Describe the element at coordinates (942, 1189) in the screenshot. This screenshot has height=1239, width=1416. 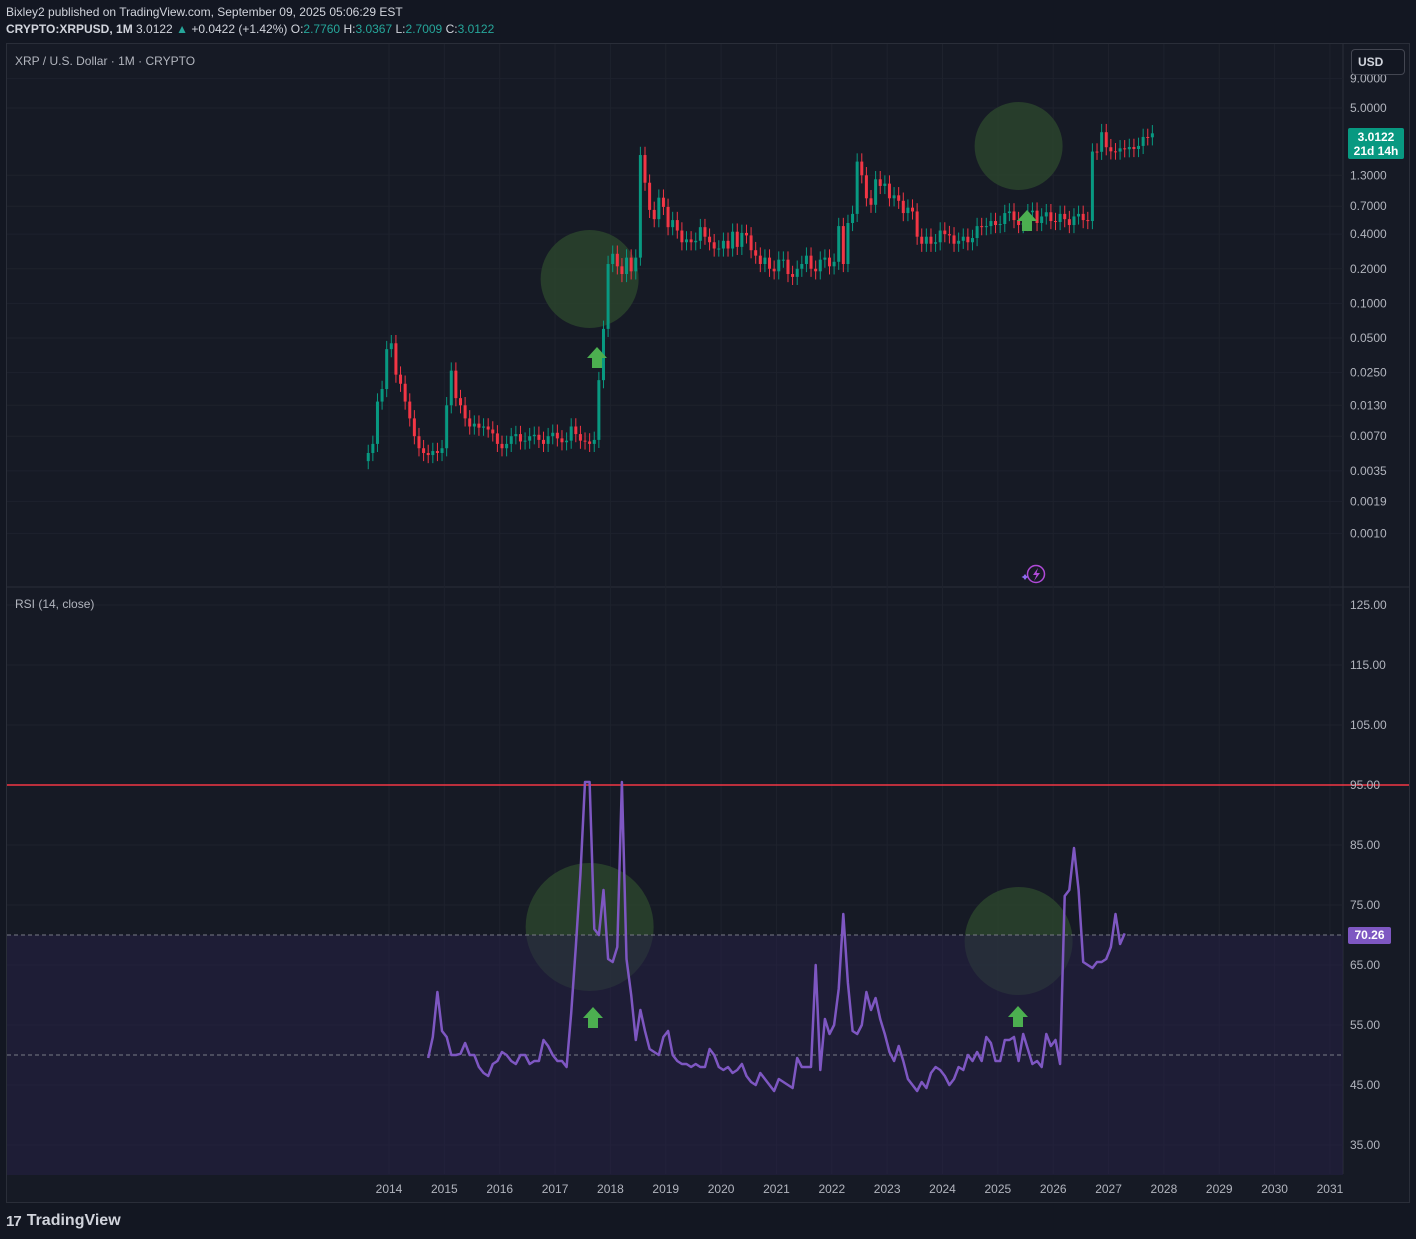
I see `x-tick-label: 2024` at that location.